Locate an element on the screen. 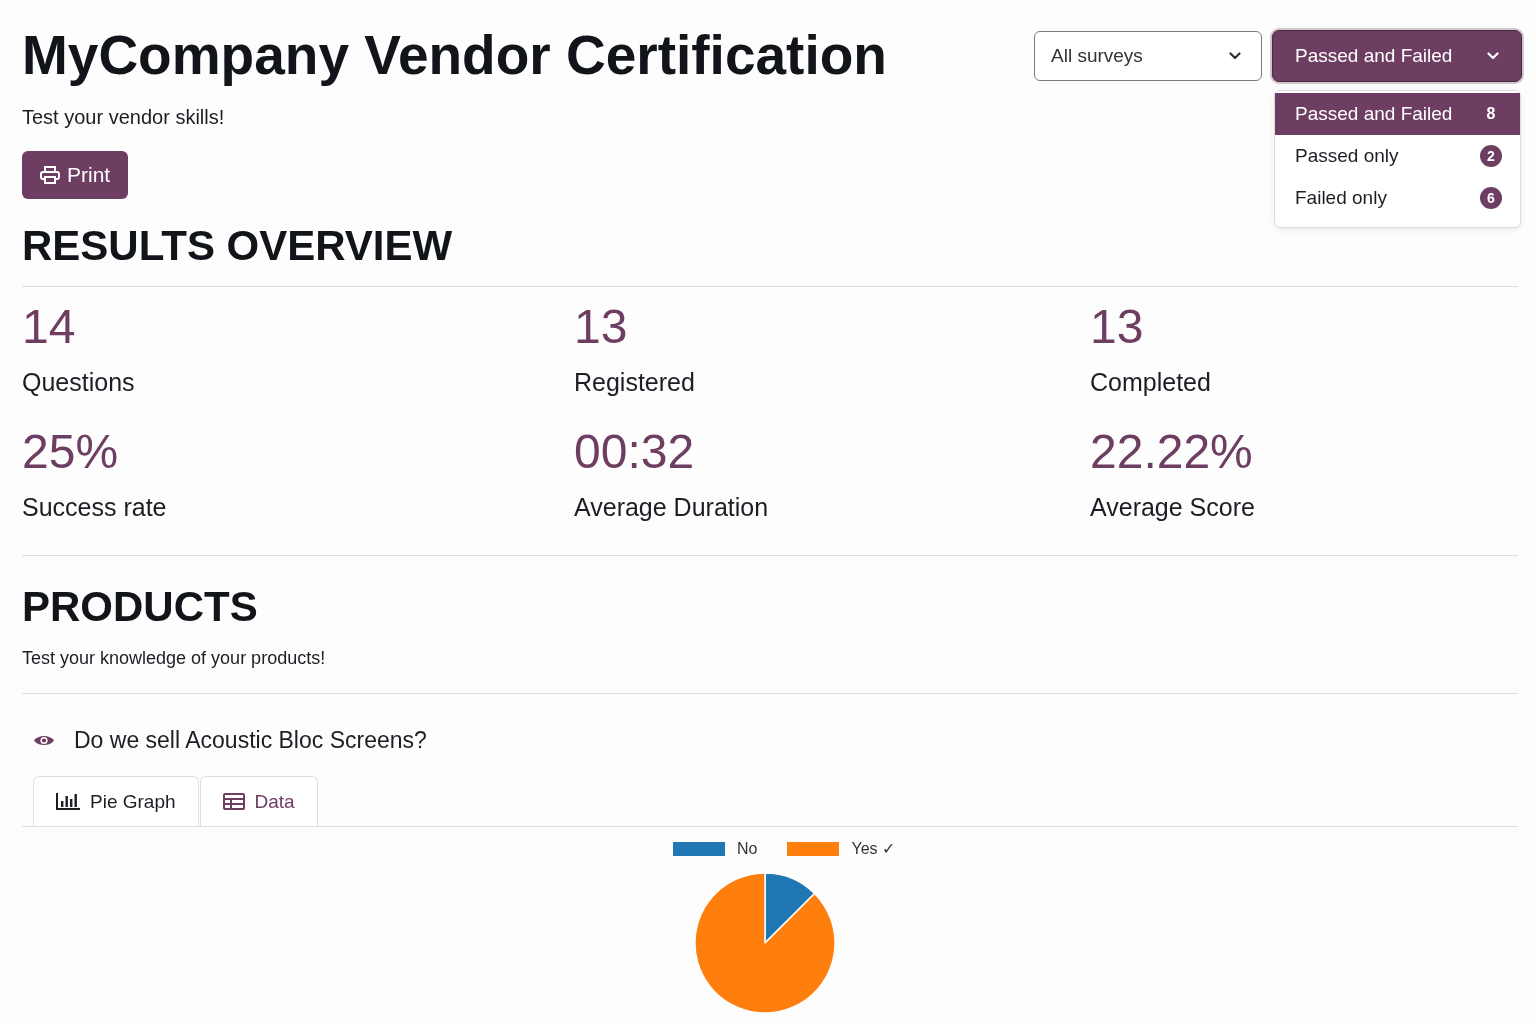 The image size is (1536, 1024). section-description: Test your knowledge of your products! is located at coordinates (174, 658).